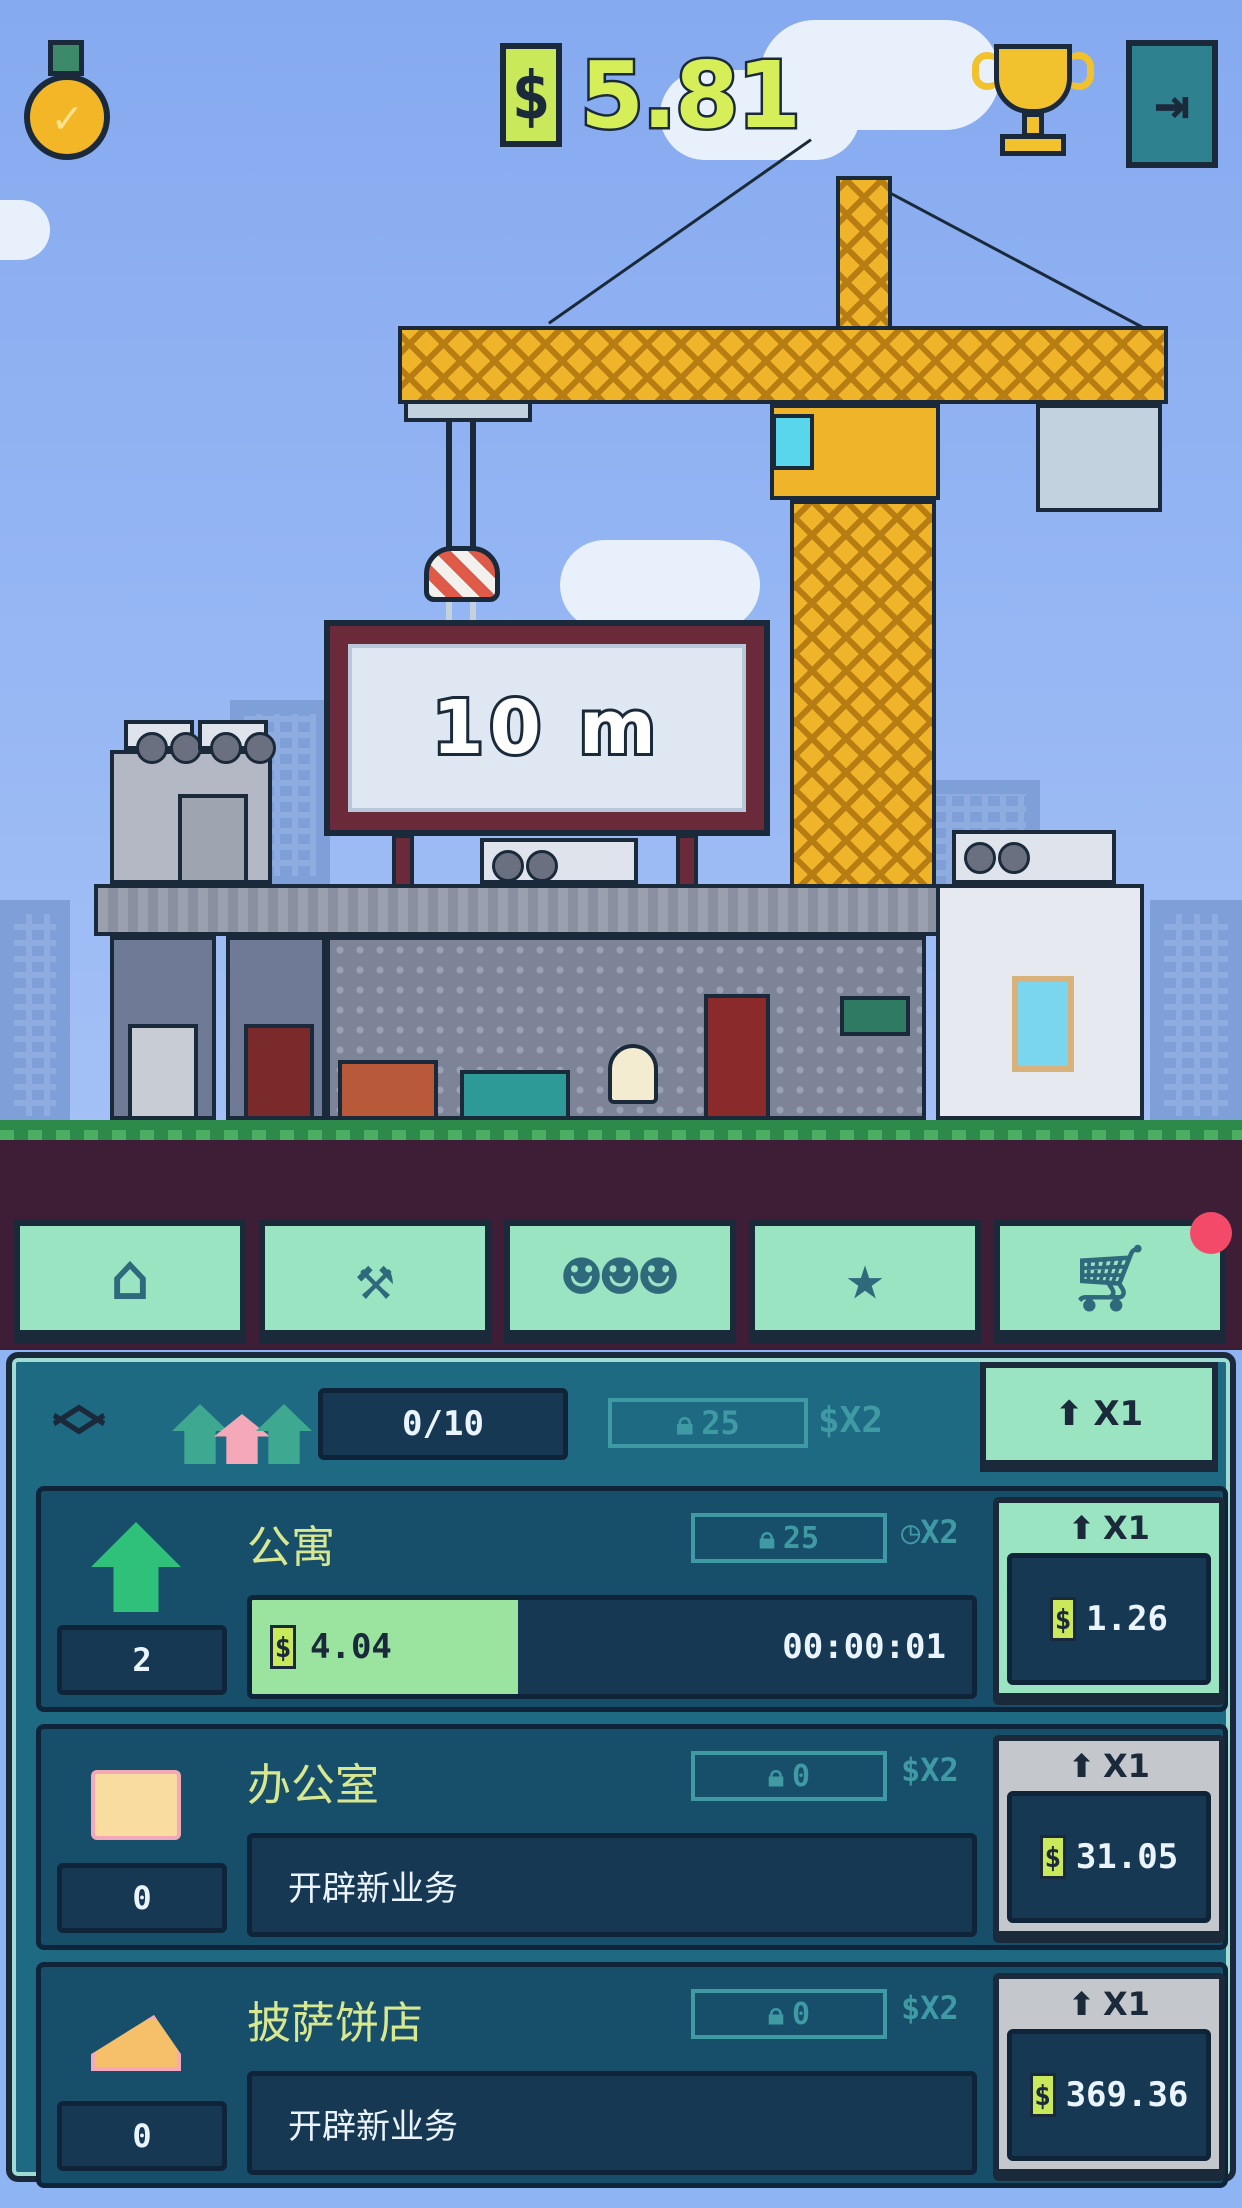 This screenshot has height=2208, width=1242. I want to click on lock-value: 25, so click(720, 1423).